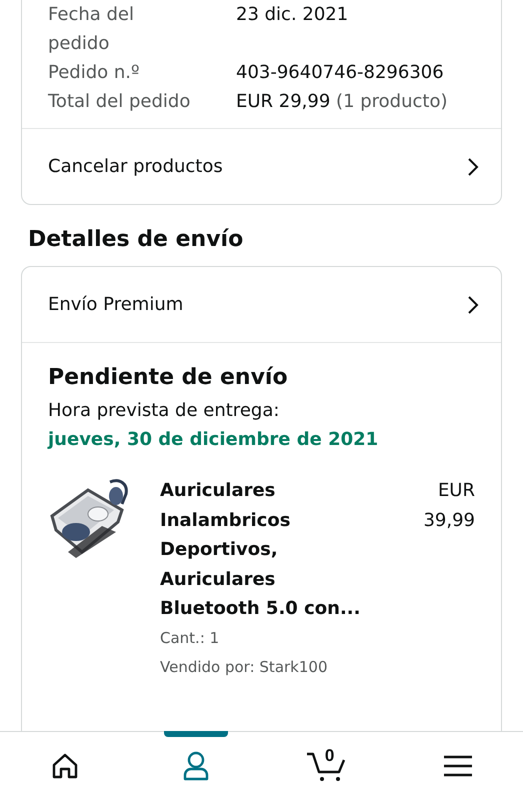 The image size is (523, 800). What do you see at coordinates (190, 638) in the screenshot?
I see `quantity: Cant.: 1` at bounding box center [190, 638].